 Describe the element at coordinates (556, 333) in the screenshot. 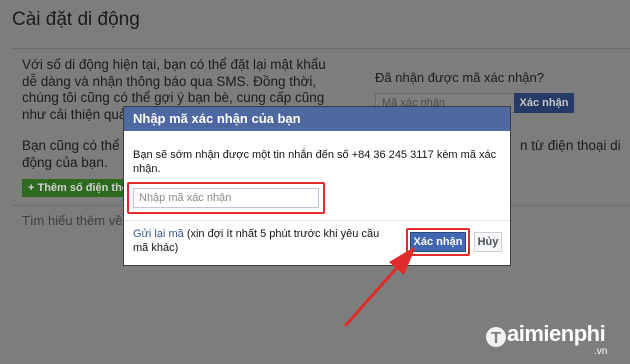

I see `watermark-brand: aimienphi` at that location.